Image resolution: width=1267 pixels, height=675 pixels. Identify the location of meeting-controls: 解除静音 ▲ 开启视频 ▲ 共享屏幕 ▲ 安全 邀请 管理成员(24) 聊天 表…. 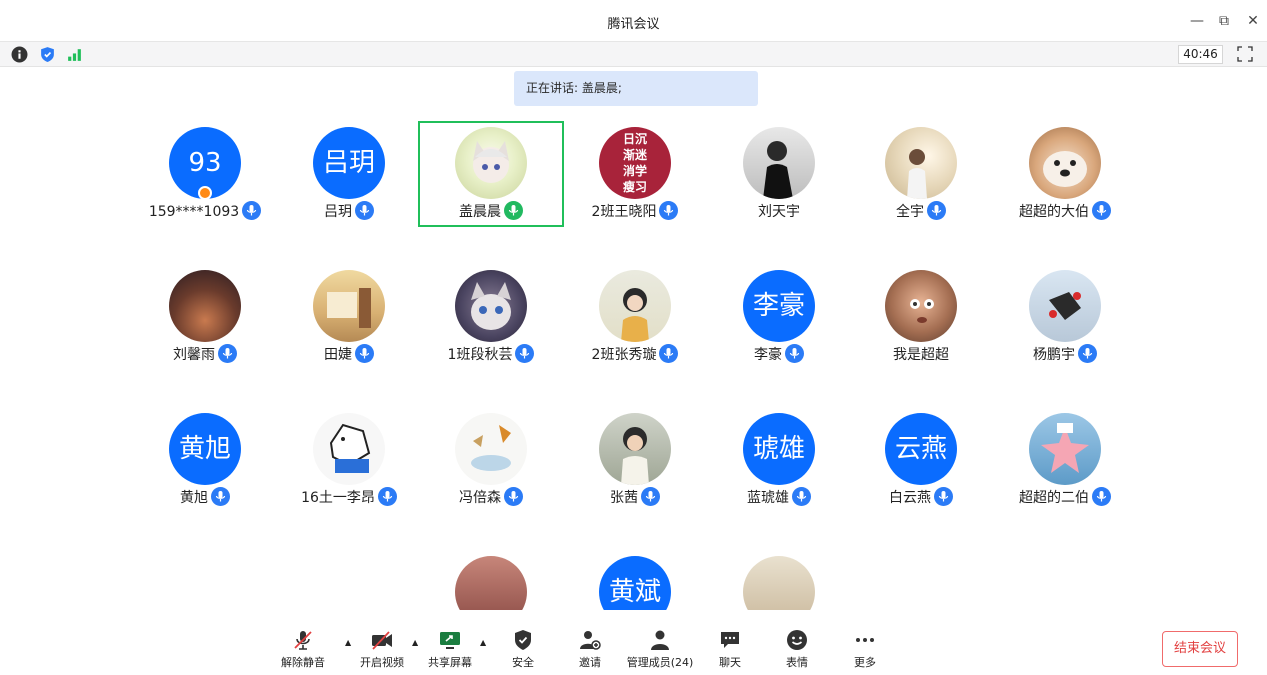
(633, 642).